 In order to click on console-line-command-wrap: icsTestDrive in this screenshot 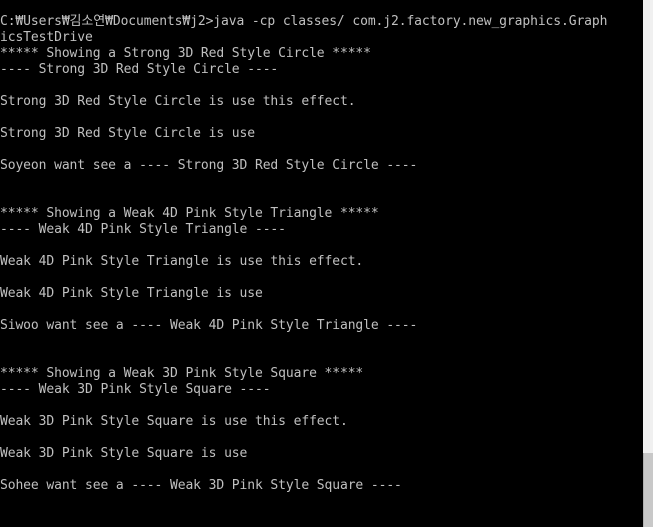, I will do `click(46, 37)`.